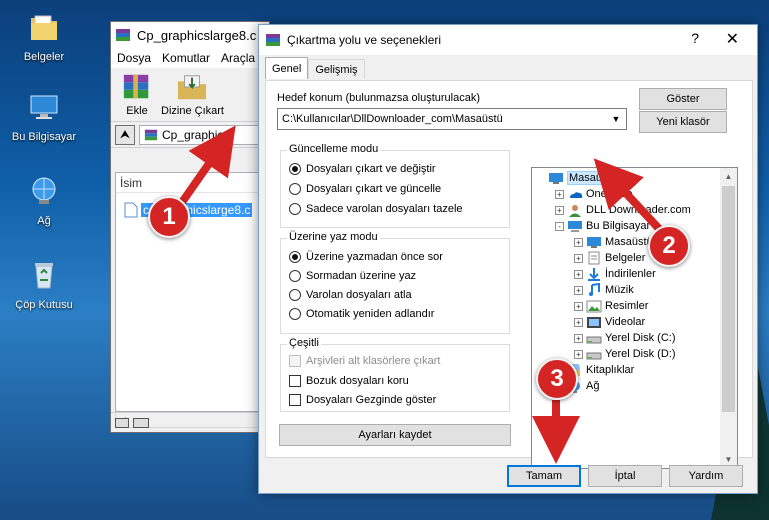 The image size is (769, 520). I want to click on menu-commands: Komutlar, so click(186, 58).